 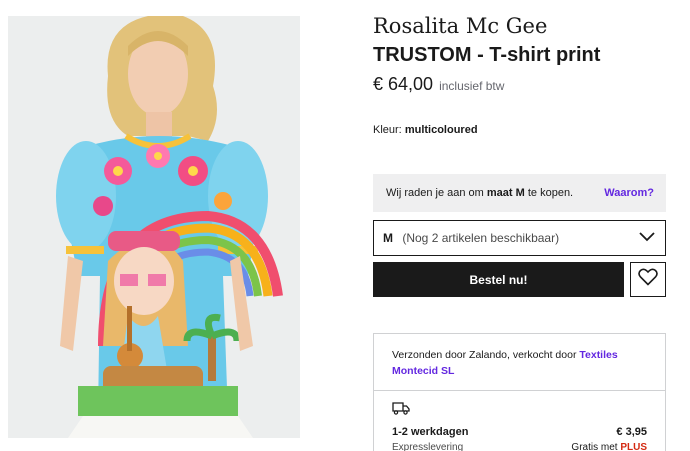 I want to click on selected-size: M, so click(x=388, y=238).